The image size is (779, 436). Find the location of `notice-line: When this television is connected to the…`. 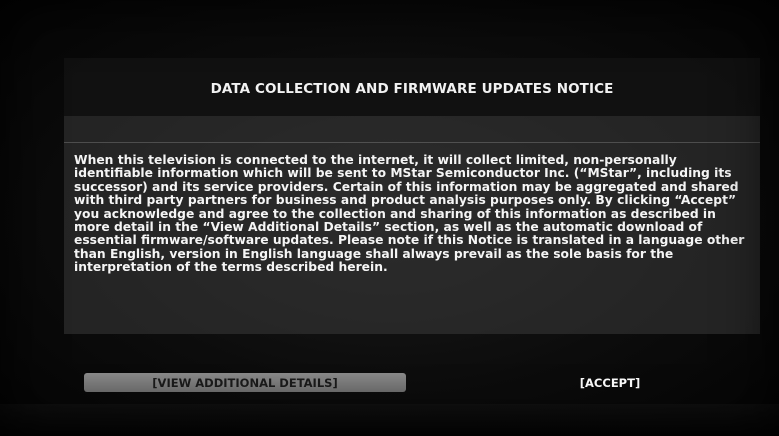

notice-line: When this television is connected to the… is located at coordinates (375, 160).